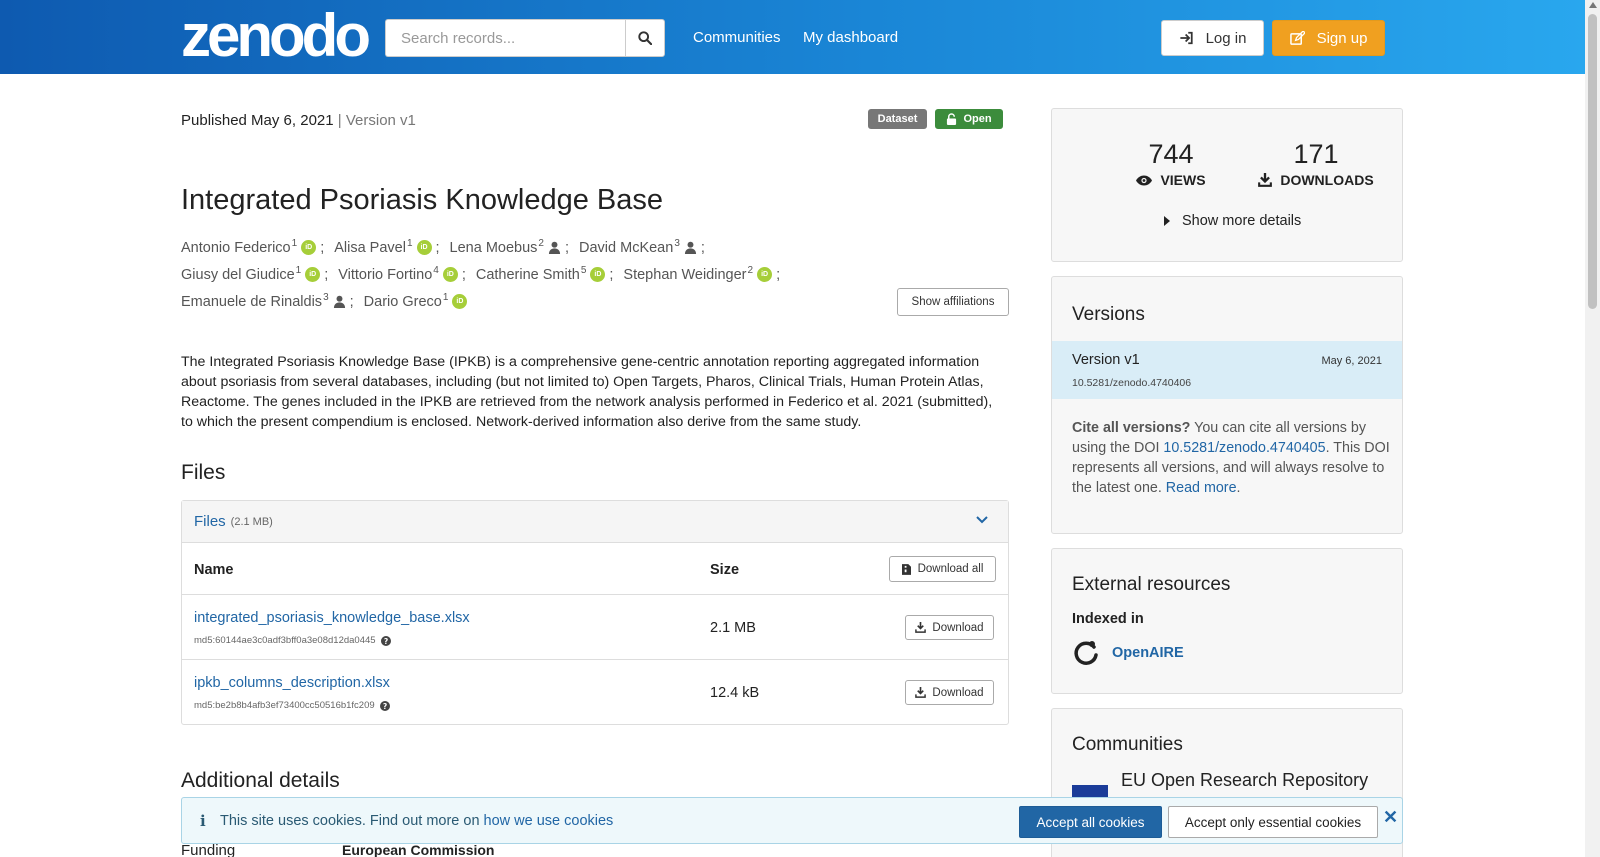  Describe the element at coordinates (1592, 428) in the screenshot. I see `page-scrollbar` at that location.